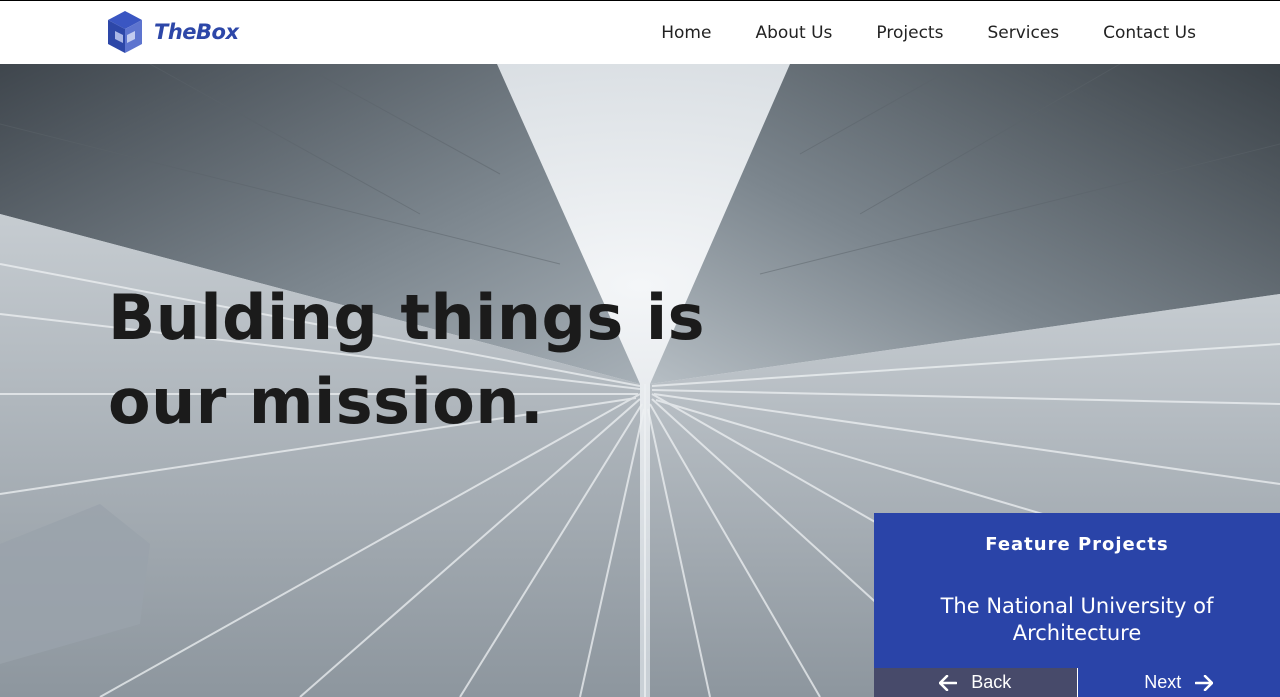  I want to click on brand-logo: TheBox, so click(172, 32).